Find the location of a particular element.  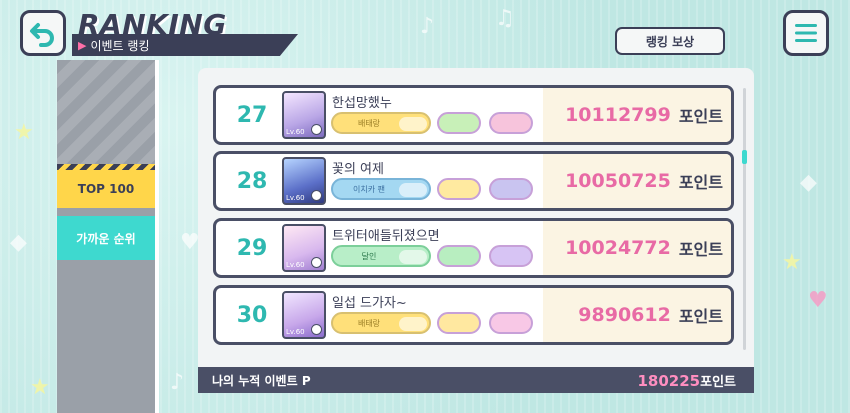

side-panel-hazard-stripe is located at coordinates (106, 112).